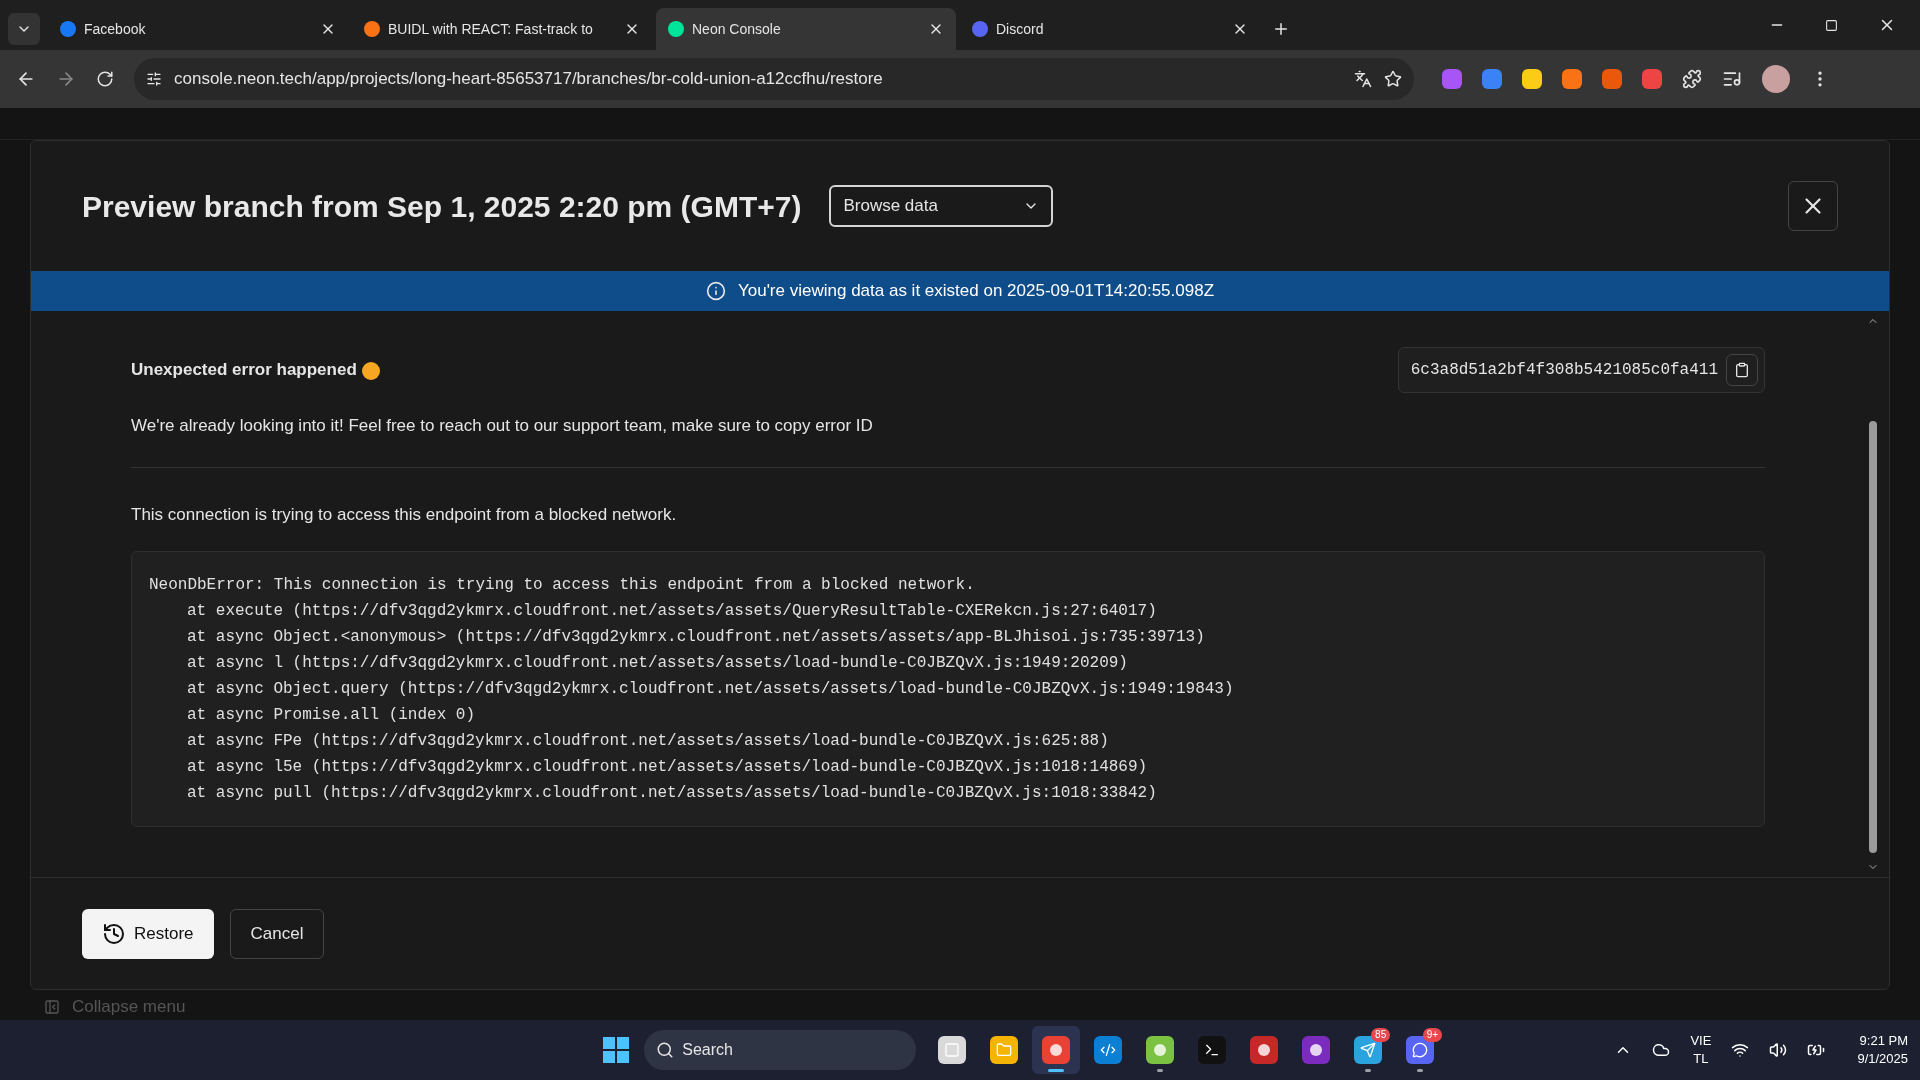  I want to click on banner-text: You're viewing data as it existed on 2025-09-01T14:20:55.098Z, so click(976, 291).